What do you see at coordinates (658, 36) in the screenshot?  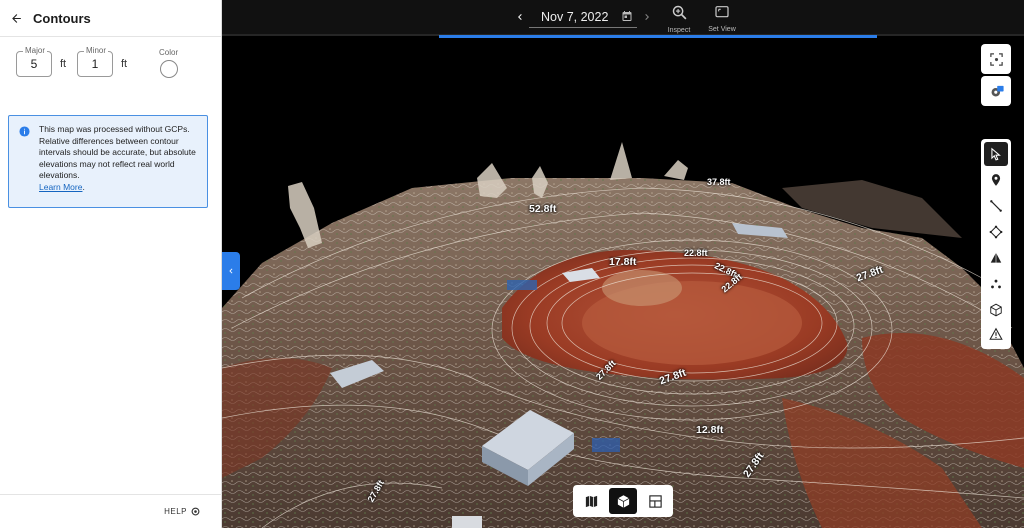 I see `loading-progress-bar` at bounding box center [658, 36].